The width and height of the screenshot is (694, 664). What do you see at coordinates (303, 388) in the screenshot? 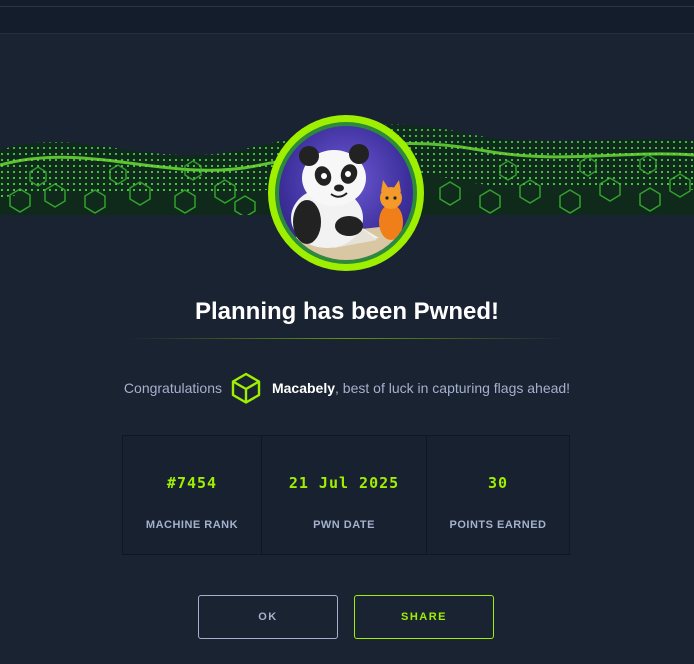
I see `username: Macabely` at bounding box center [303, 388].